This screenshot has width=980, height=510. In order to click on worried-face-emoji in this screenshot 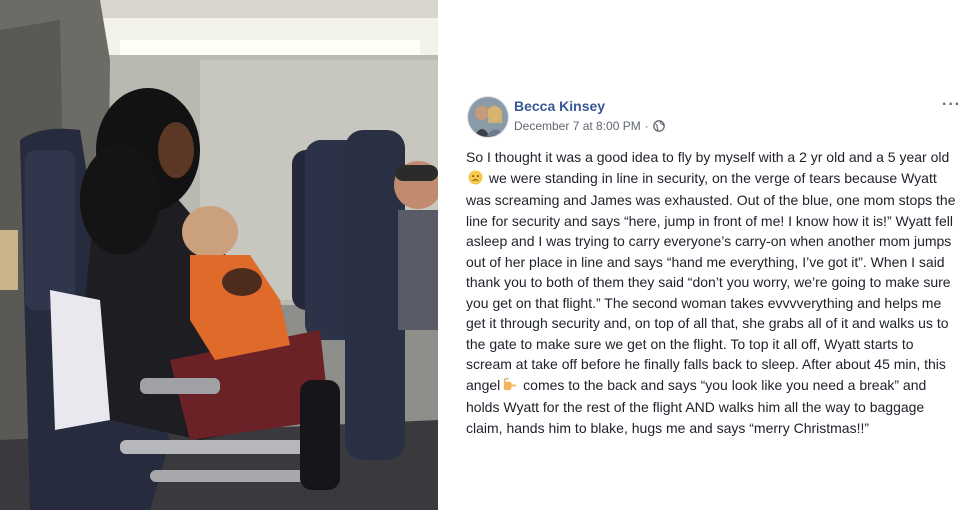, I will do `click(475, 180)`.